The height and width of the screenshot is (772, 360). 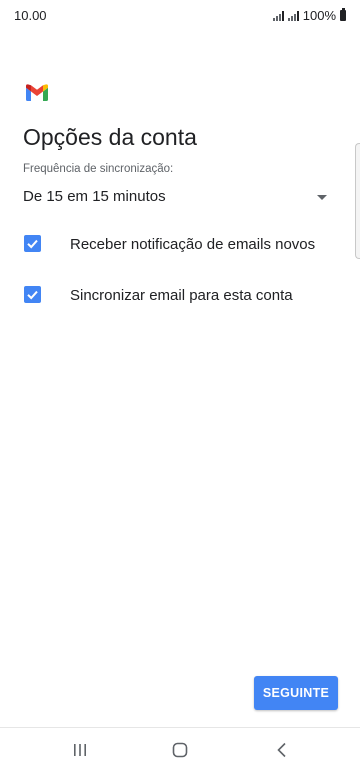 I want to click on status-icons: 100%, so click(x=309, y=15).